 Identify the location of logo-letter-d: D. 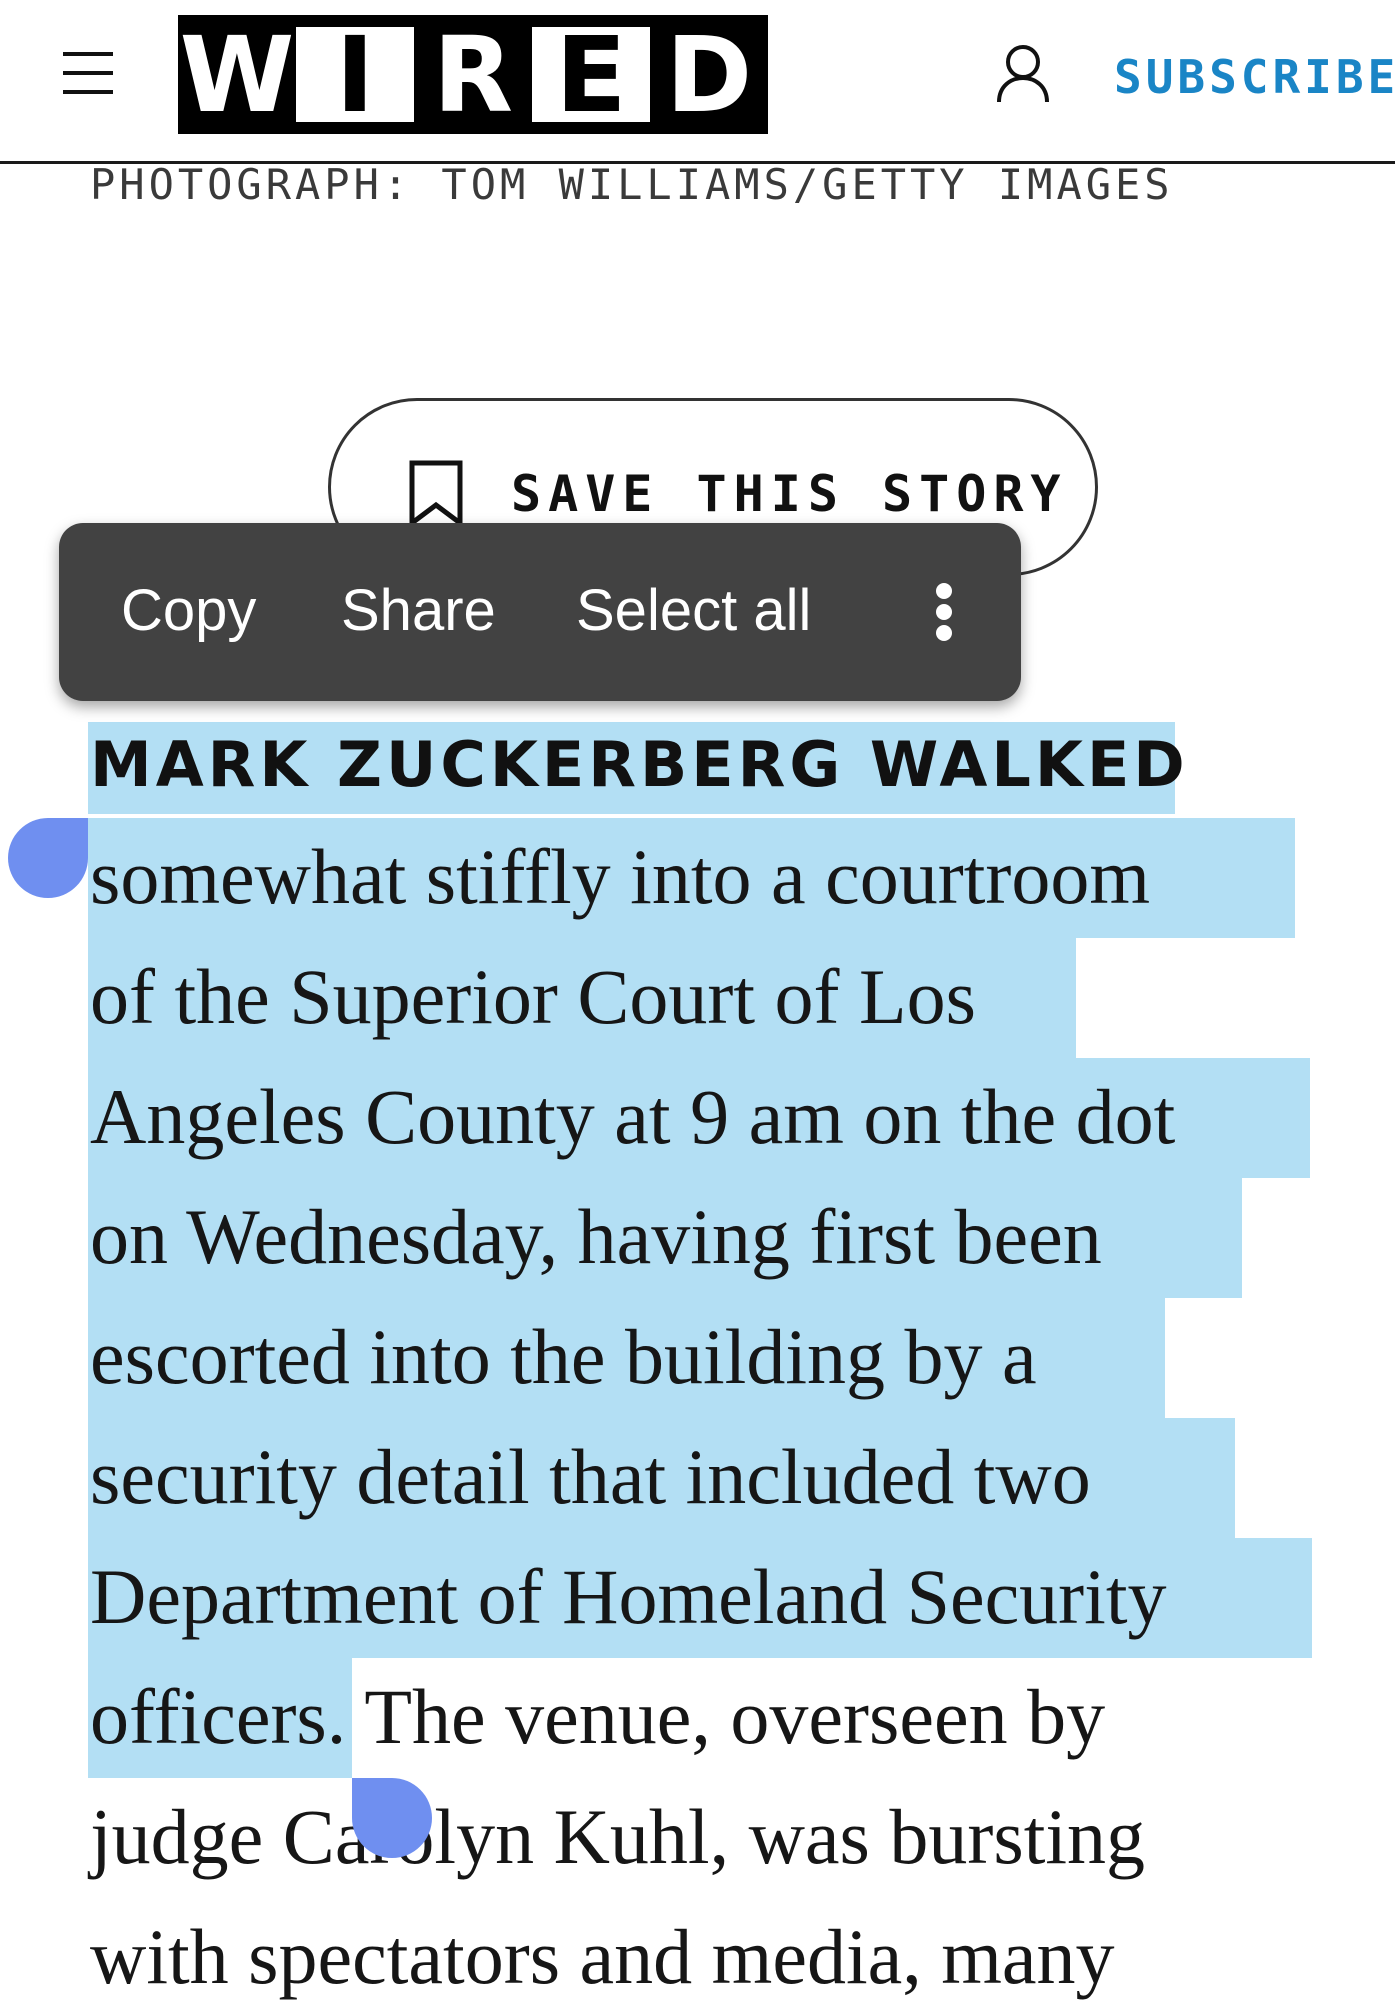
(709, 74).